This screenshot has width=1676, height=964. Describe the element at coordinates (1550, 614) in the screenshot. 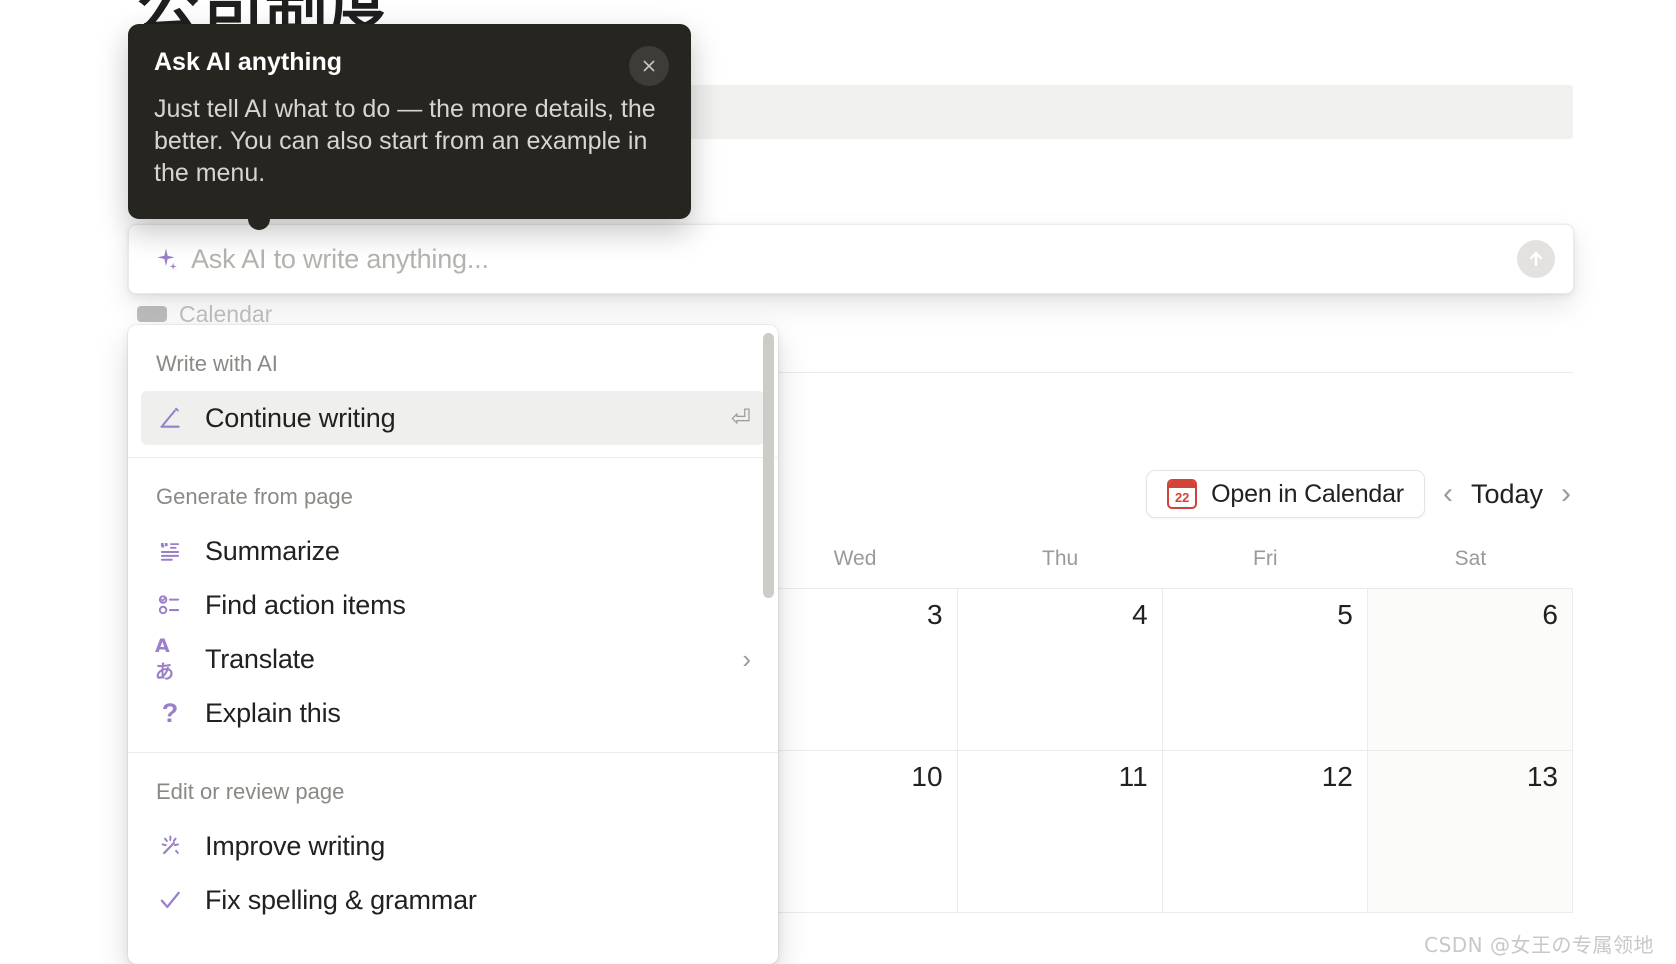

I see `calendar-day-number: 6` at that location.